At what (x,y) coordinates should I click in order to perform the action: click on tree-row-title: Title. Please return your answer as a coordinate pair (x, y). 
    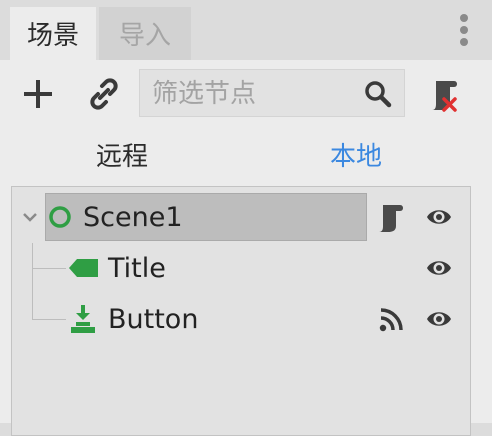
    Looking at the image, I should click on (241, 269).